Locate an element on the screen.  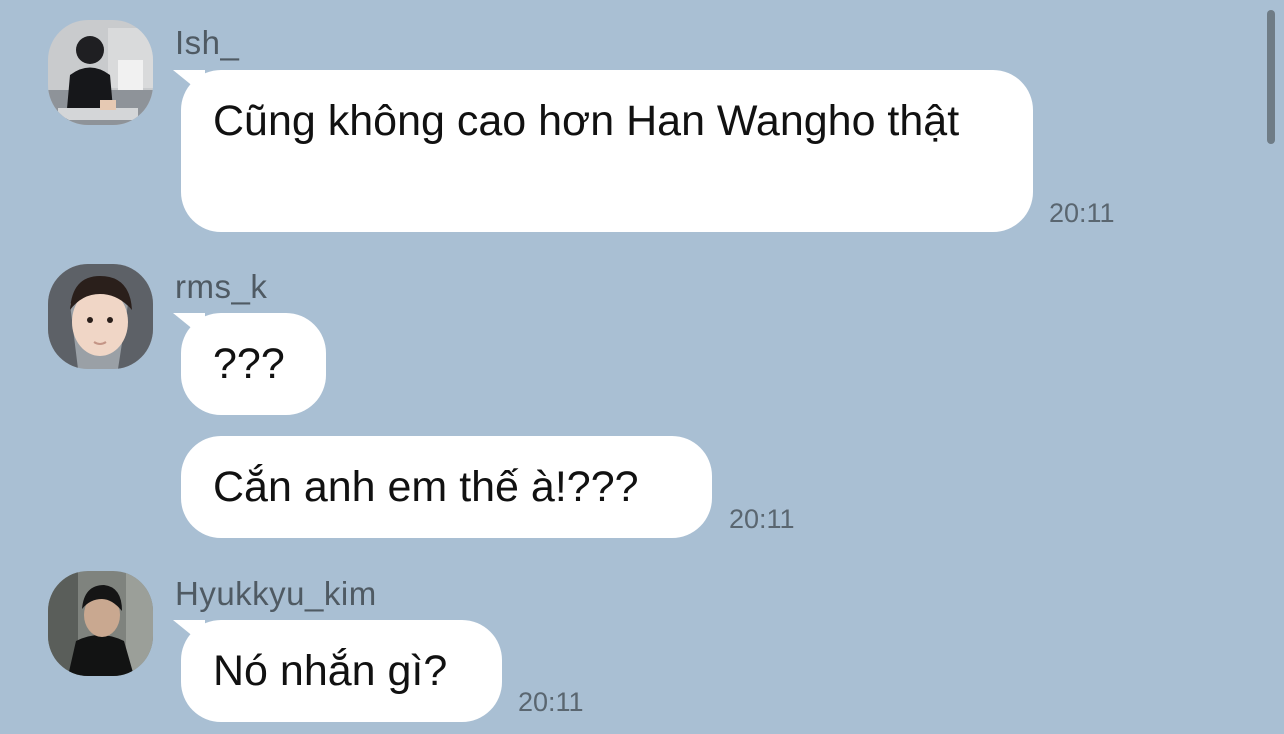
message-text: Cũng không cao hơn Han Wangho thật is located at coordinates (586, 121).